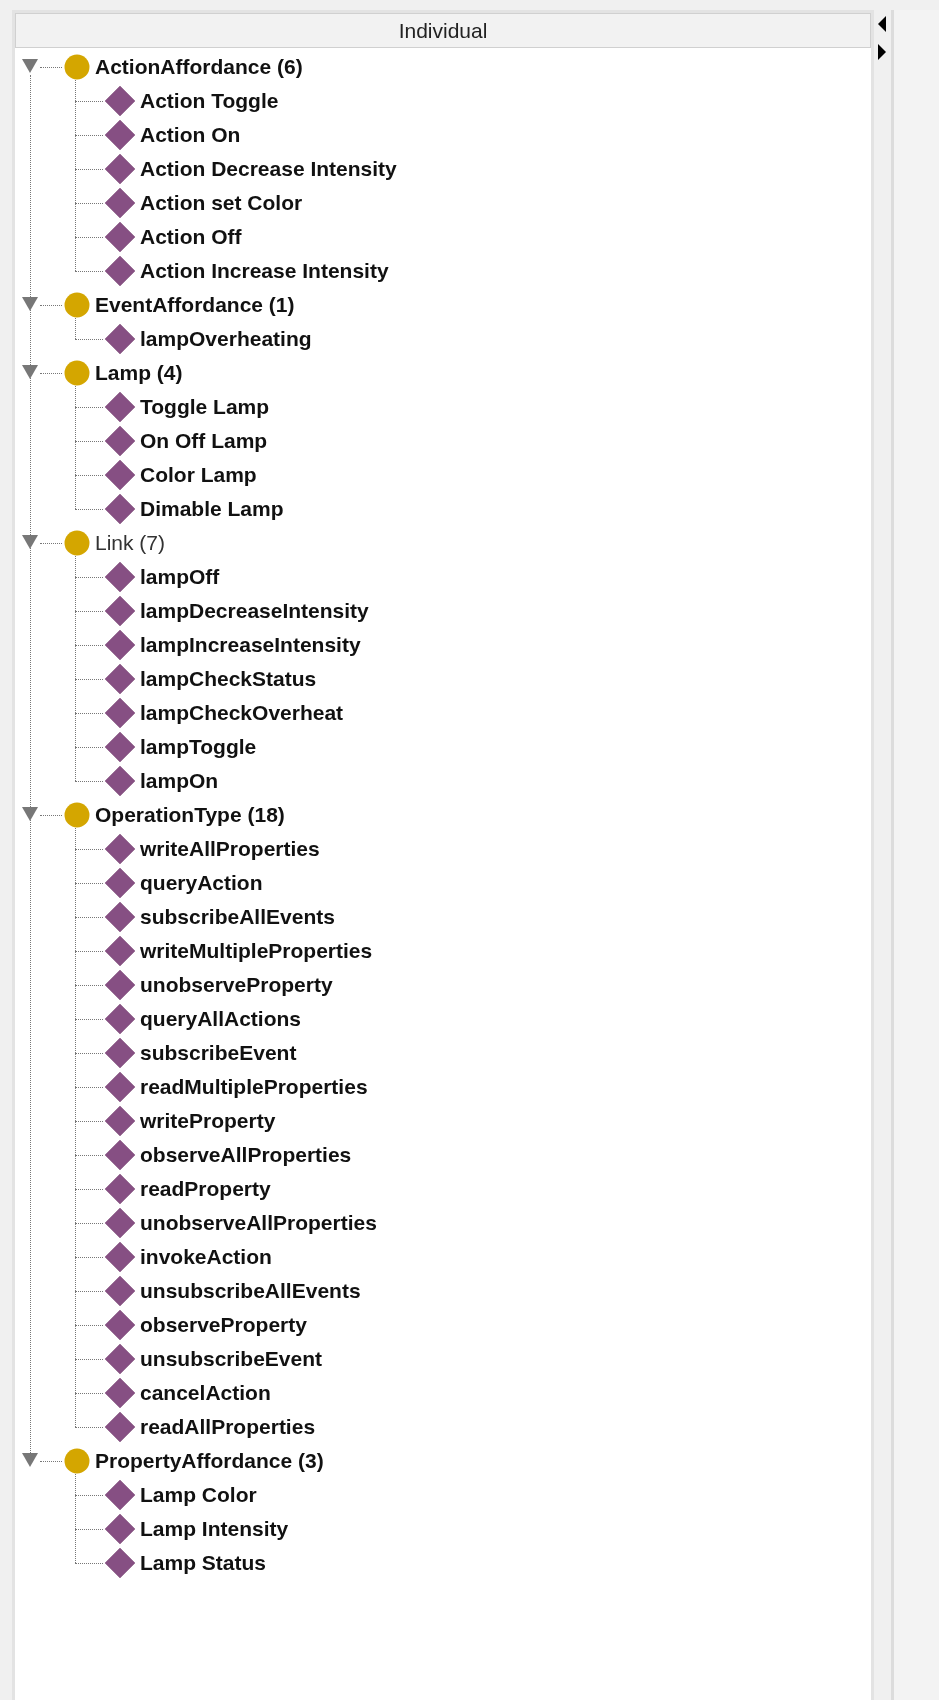 Image resolution: width=939 pixels, height=1700 pixels. What do you see at coordinates (236, 985) in the screenshot?
I see `individual-label: unobserveProperty` at bounding box center [236, 985].